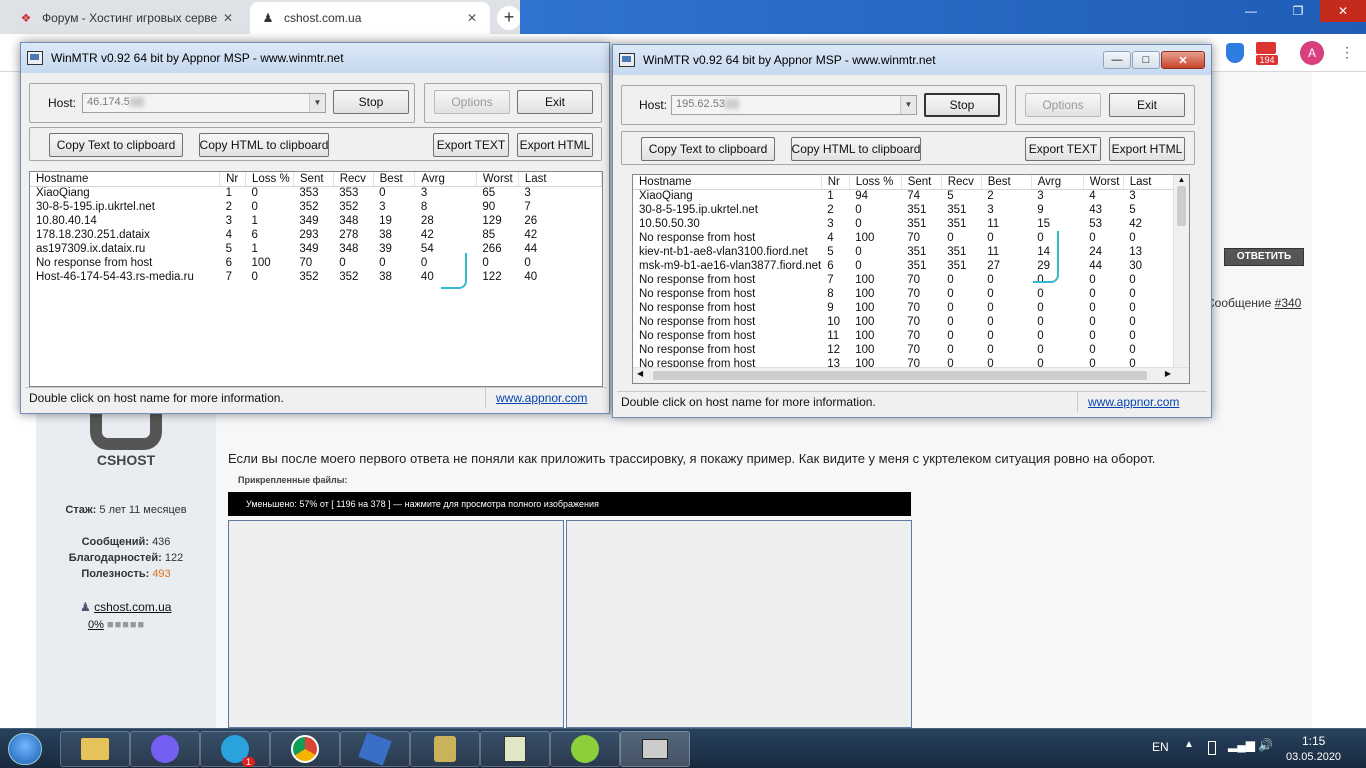 The height and width of the screenshot is (768, 1366). Describe the element at coordinates (655, 749) in the screenshot. I see `winmtr-taskbar-icon` at that location.